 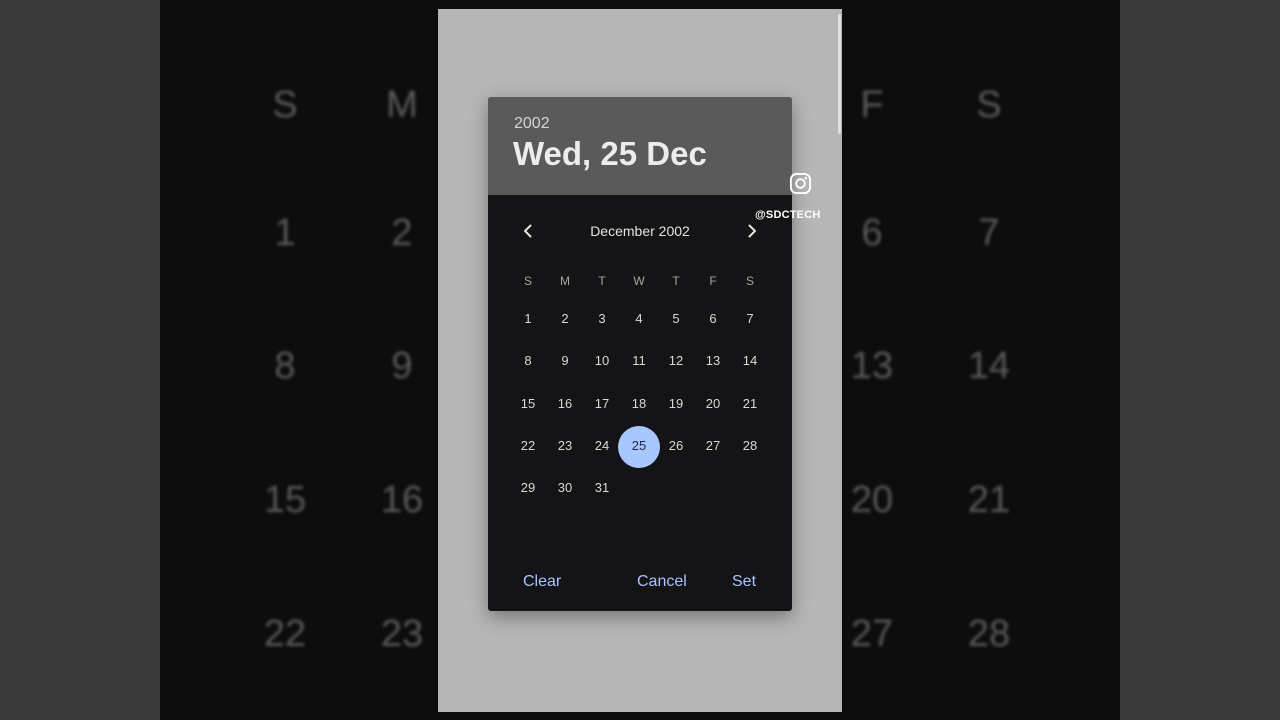 What do you see at coordinates (285, 500) in the screenshot?
I see `bg-day: 15` at bounding box center [285, 500].